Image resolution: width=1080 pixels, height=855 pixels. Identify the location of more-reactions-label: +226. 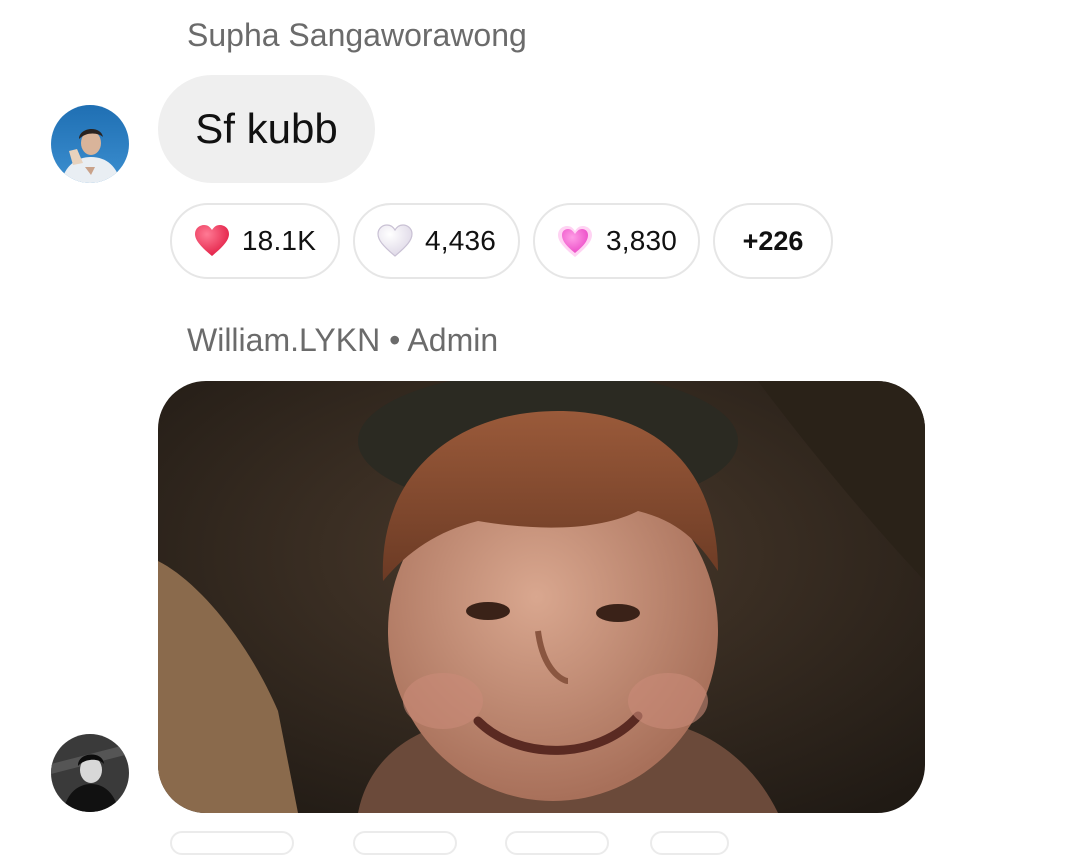
(773, 240).